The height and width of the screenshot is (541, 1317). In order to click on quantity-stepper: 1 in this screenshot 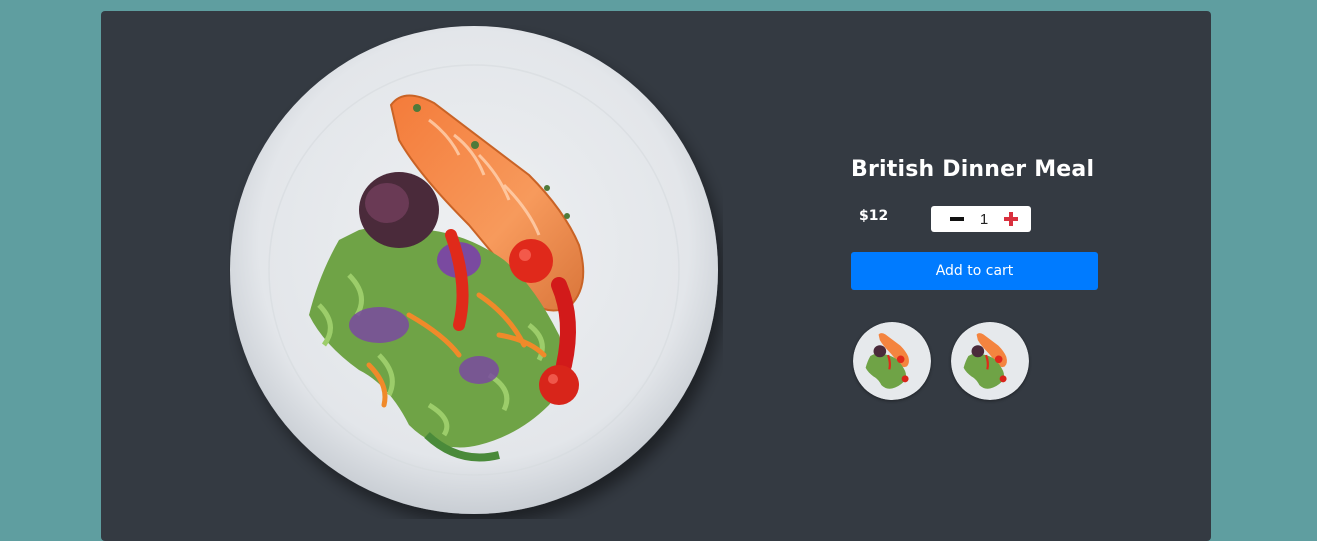, I will do `click(981, 219)`.